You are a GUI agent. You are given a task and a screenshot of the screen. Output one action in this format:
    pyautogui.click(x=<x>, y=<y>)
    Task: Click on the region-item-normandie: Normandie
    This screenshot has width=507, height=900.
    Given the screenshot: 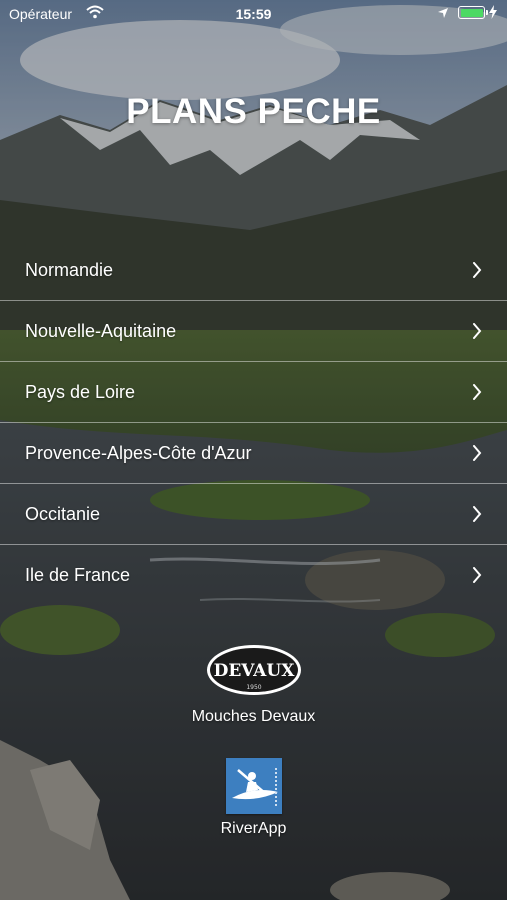 What is the action you would take?
    pyautogui.click(x=253, y=270)
    